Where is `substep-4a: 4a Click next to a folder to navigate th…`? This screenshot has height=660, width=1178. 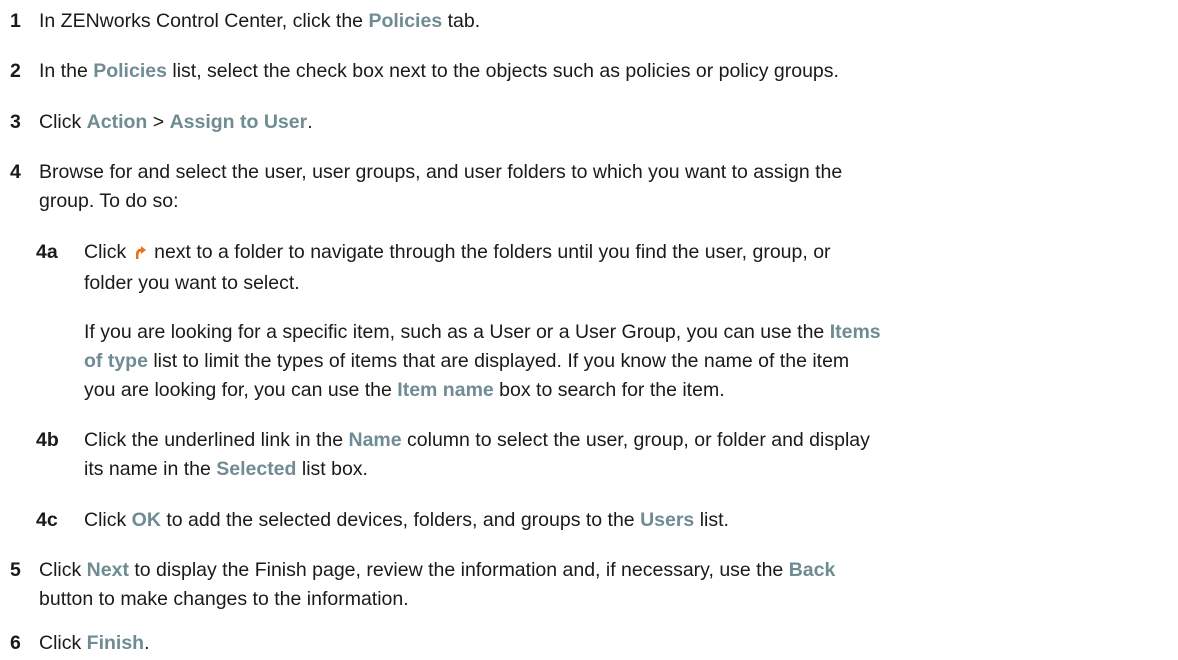
substep-4a: 4a Click next to a folder to navigate th… is located at coordinates (601, 268).